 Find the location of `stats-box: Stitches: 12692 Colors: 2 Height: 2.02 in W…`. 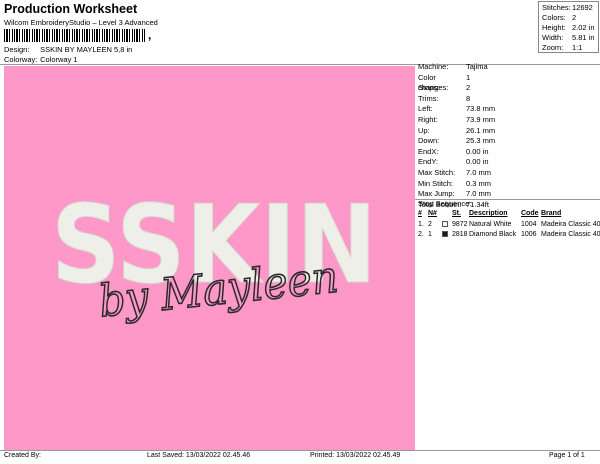

stats-box: Stitches: 12692 Colors: 2 Height: 2.02 in W… is located at coordinates (568, 27).